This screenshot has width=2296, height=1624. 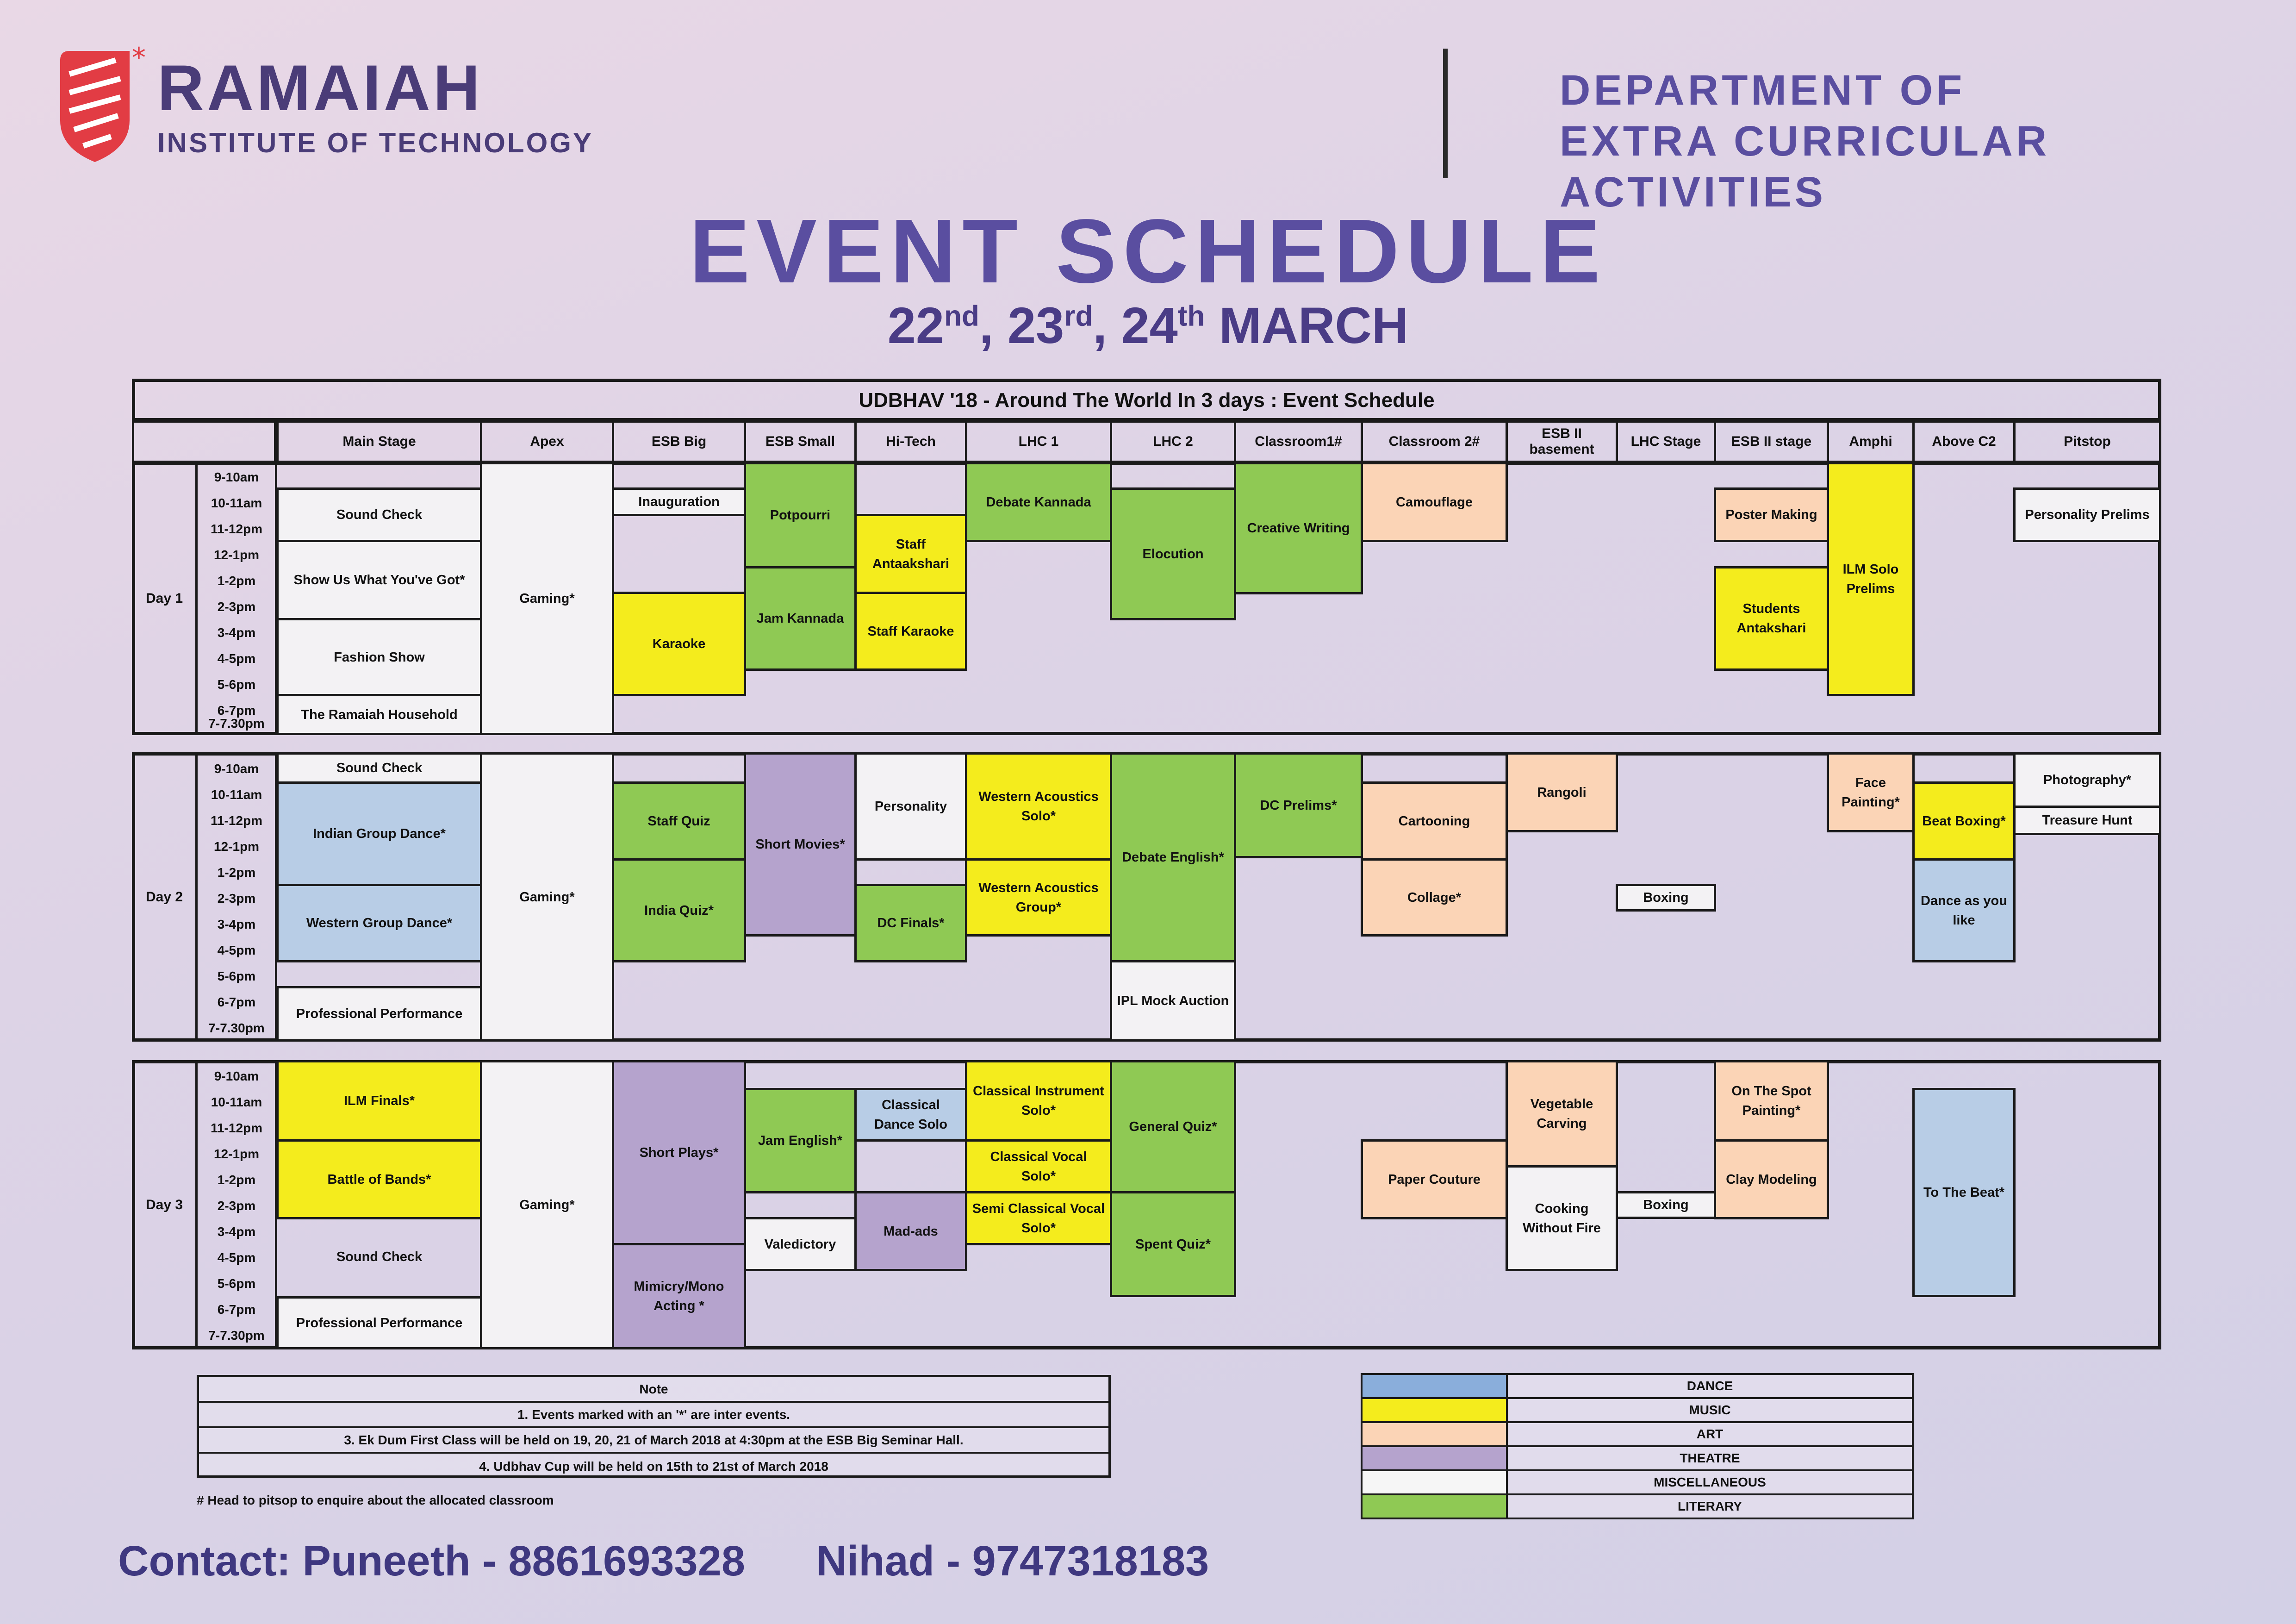 I want to click on event-cell: Staff Antaakshari, so click(x=910, y=554).